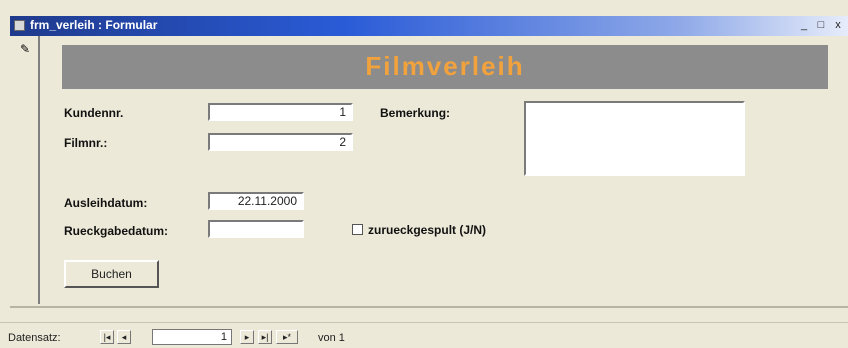 The height and width of the screenshot is (348, 848). I want to click on bemerkung-label: Bemerkung:, so click(415, 113).